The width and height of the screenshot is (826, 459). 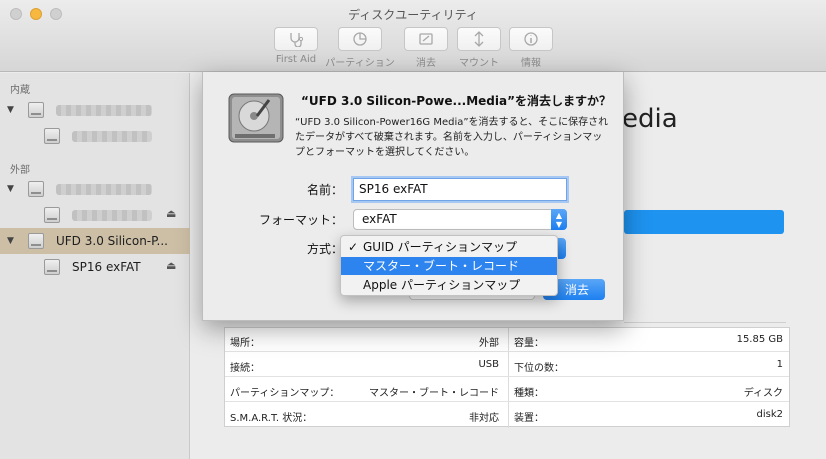 I want to click on chevron-updown-icon: ▲ ▼, so click(x=559, y=219).